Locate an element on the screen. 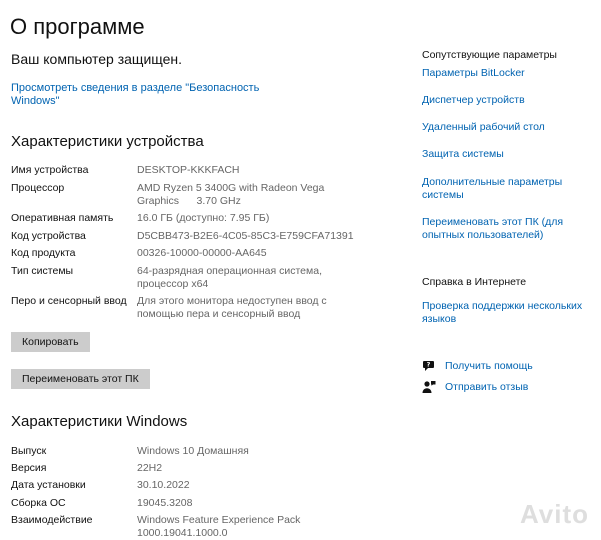  spec-label: Тип системы is located at coordinates (42, 271).